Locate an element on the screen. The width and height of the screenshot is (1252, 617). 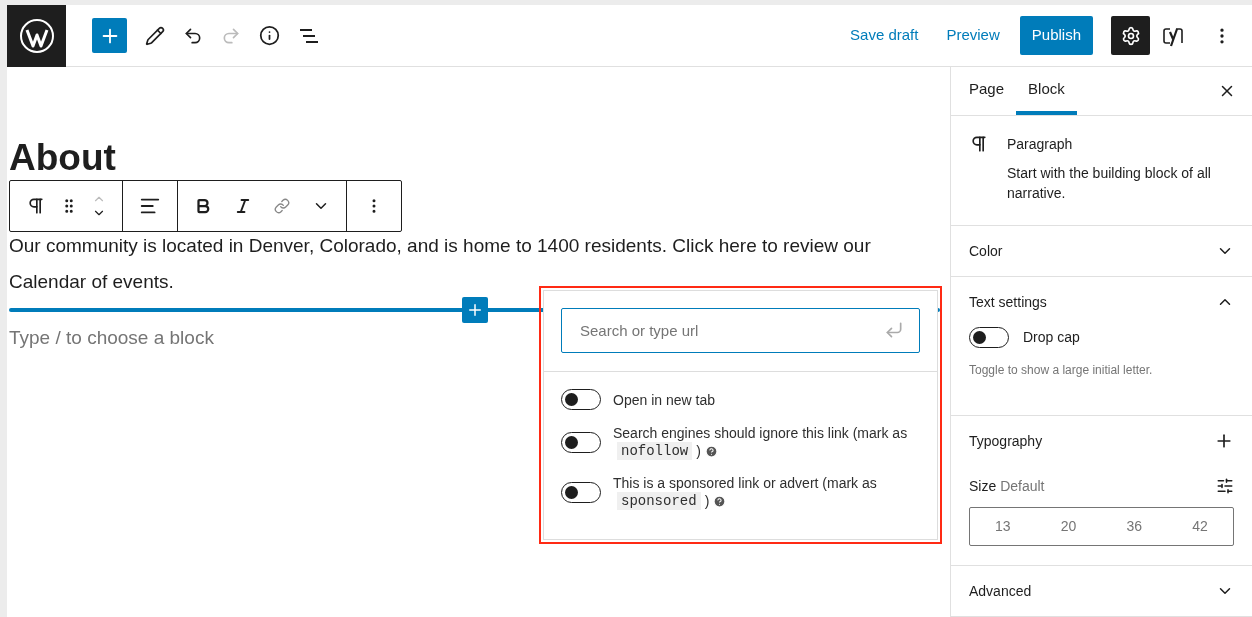
toggle-label: Drop cap is located at coordinates (1051, 337).